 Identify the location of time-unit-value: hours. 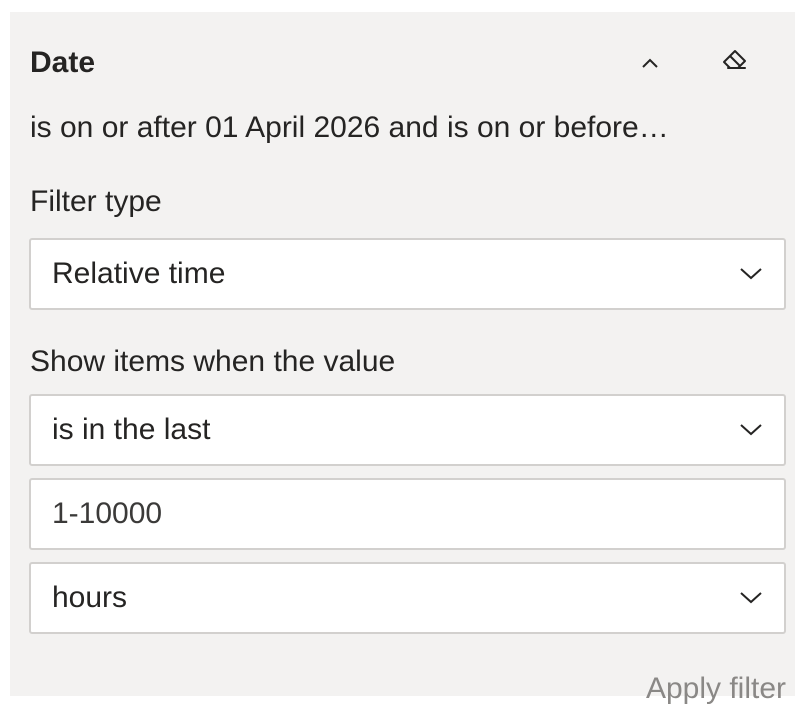
(90, 597).